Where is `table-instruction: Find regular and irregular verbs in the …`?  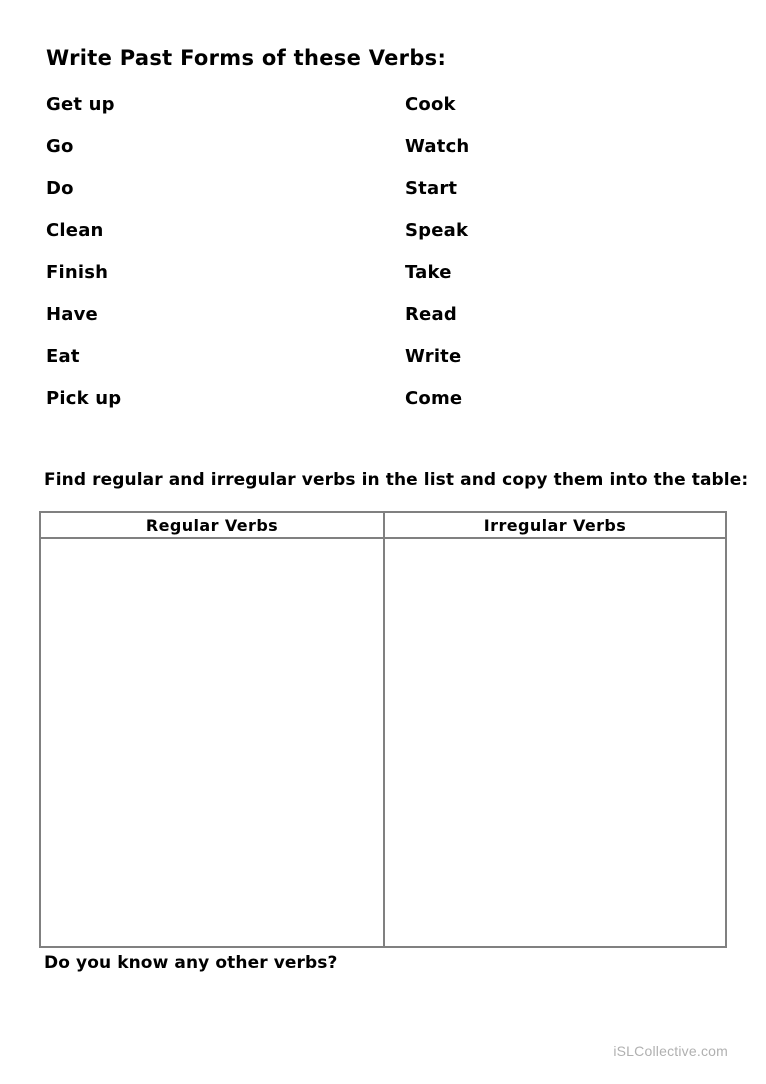
table-instruction: Find regular and irregular verbs in the … is located at coordinates (396, 480).